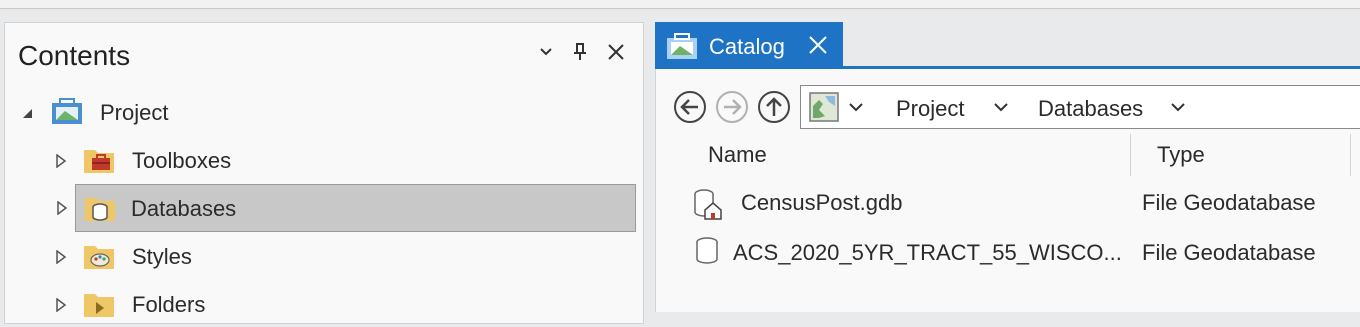 The height and width of the screenshot is (327, 1360). What do you see at coordinates (737, 155) in the screenshot?
I see `column-header-name: Name` at bounding box center [737, 155].